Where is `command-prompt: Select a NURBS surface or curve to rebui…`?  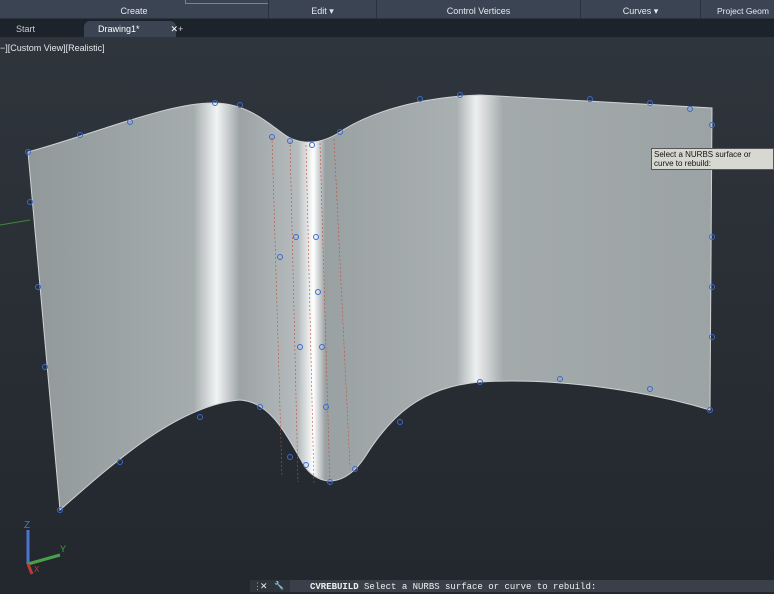 command-prompt: Select a NURBS surface or curve to rebui… is located at coordinates (480, 587).